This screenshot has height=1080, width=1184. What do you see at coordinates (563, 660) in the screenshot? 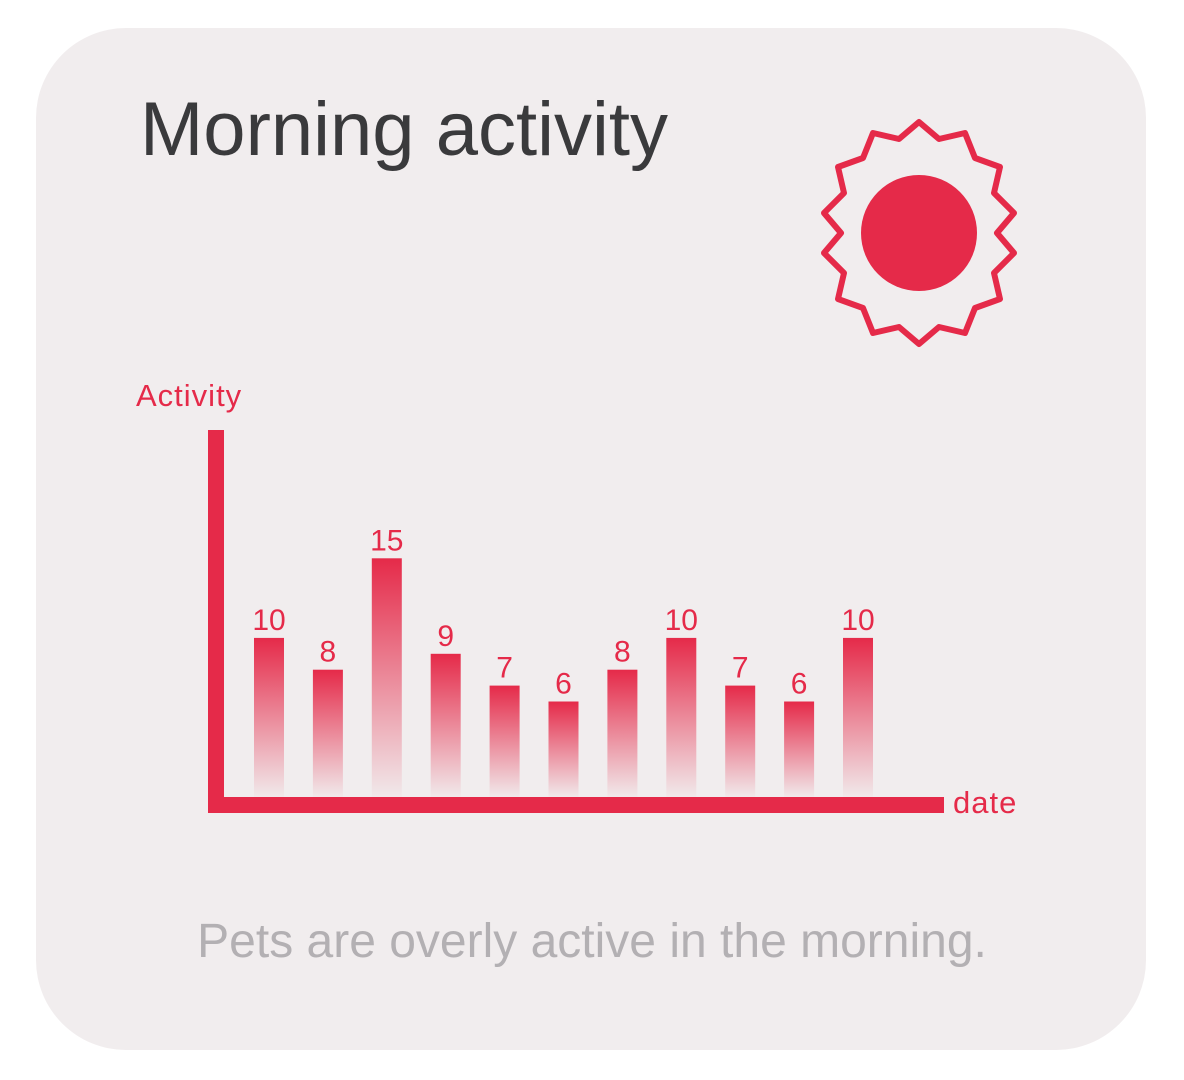
I see `bar-series: 10 8 15 9 7 6 8 10 7 6 10` at bounding box center [563, 660].